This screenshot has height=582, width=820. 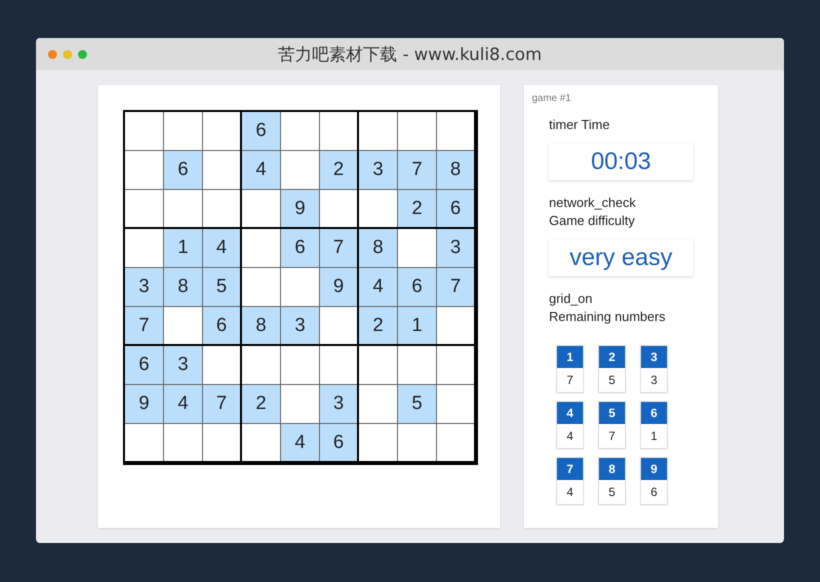 I want to click on close-icon, so click(x=52, y=54).